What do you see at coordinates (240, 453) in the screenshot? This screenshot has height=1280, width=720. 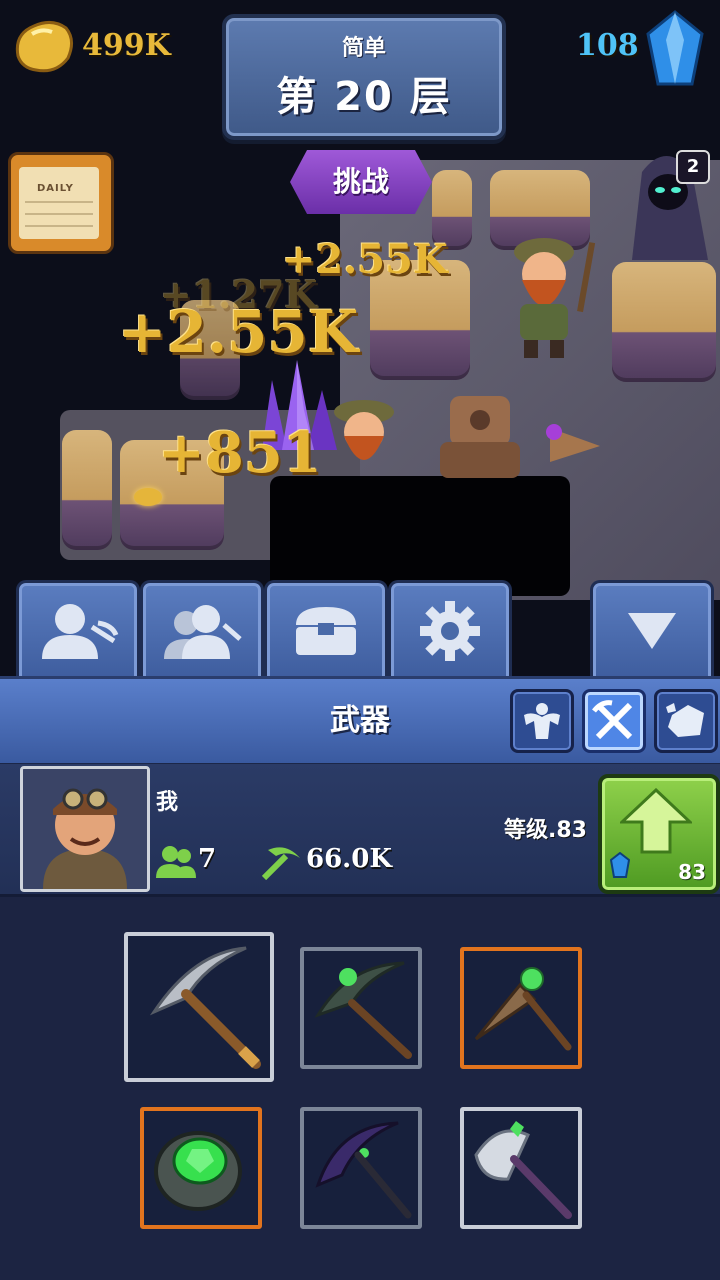 I see `floating-gain-text: +851` at bounding box center [240, 453].